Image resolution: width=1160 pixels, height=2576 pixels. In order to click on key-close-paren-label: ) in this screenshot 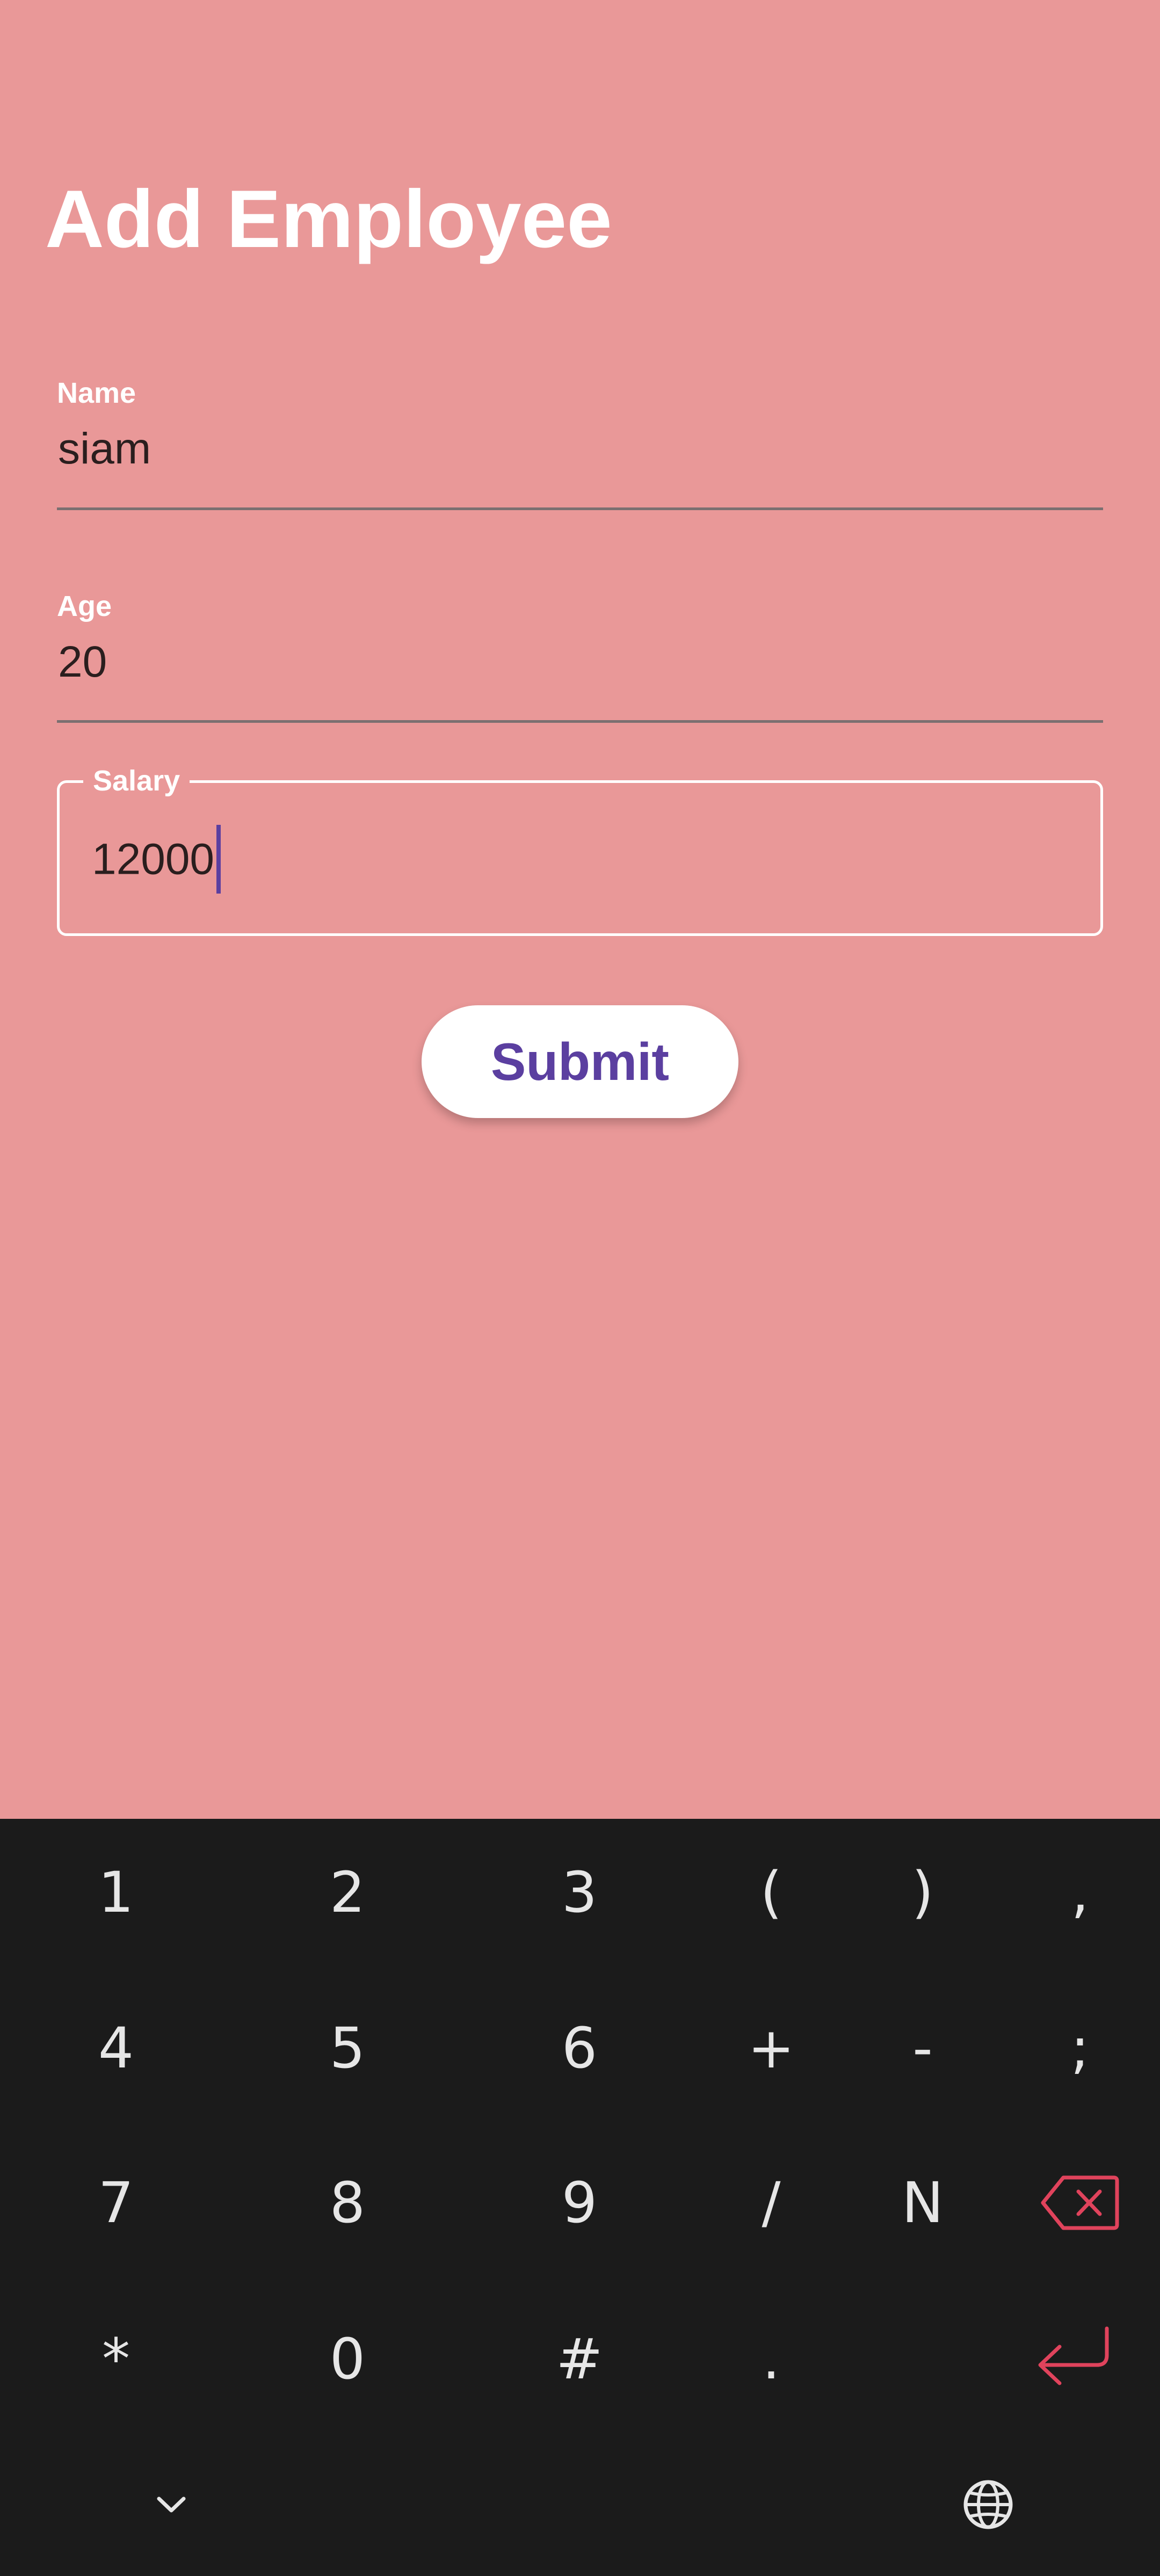, I will do `click(923, 1892)`.